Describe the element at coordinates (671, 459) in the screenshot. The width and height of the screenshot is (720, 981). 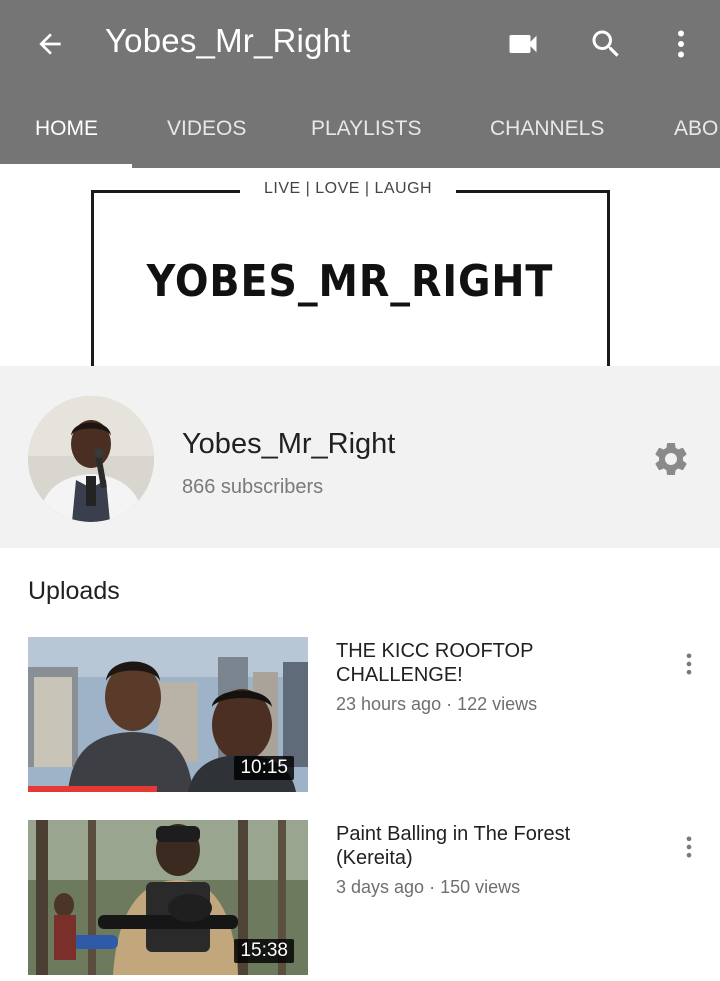
I see `gear-icon` at that location.